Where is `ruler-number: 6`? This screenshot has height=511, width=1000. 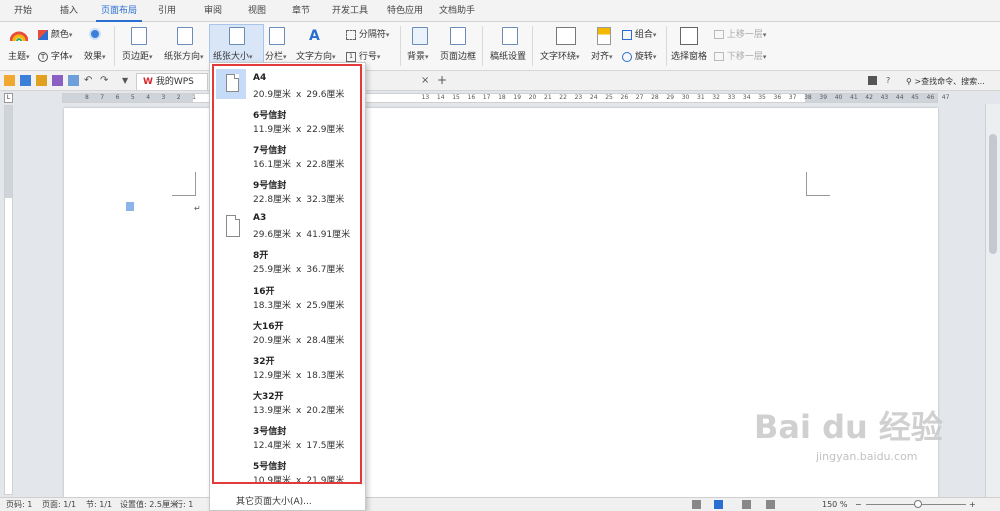 ruler-number: 6 is located at coordinates (117, 97).